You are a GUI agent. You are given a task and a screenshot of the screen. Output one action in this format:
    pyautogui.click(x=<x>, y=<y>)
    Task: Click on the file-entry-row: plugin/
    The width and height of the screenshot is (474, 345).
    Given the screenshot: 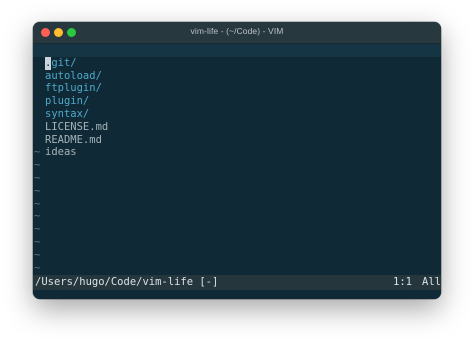 What is the action you would take?
    pyautogui.click(x=237, y=94)
    